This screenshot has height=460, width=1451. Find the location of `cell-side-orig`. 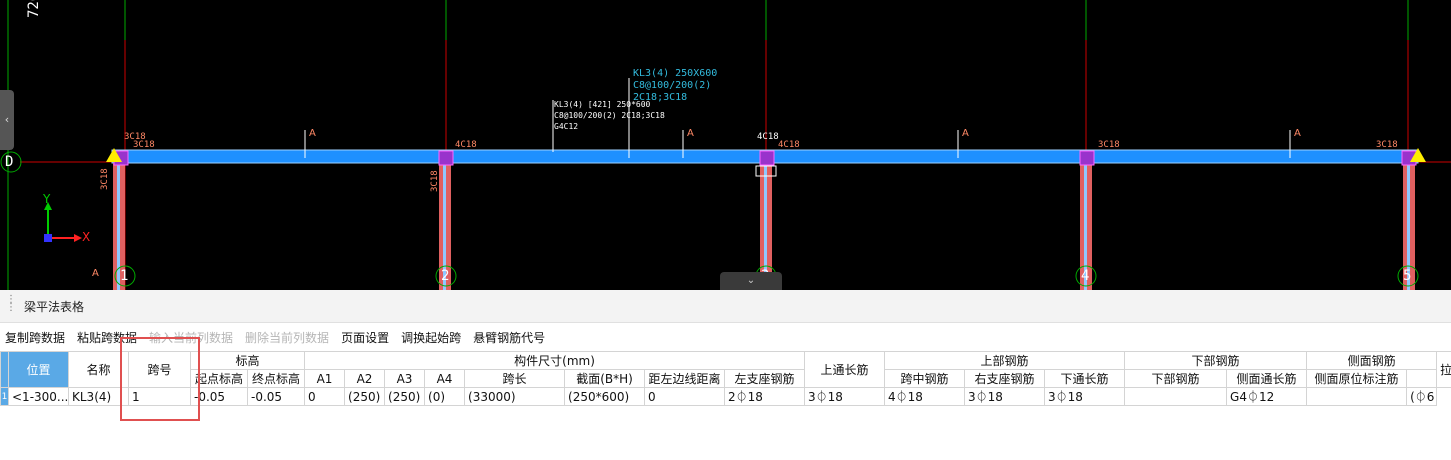

cell-side-orig is located at coordinates (1357, 396).